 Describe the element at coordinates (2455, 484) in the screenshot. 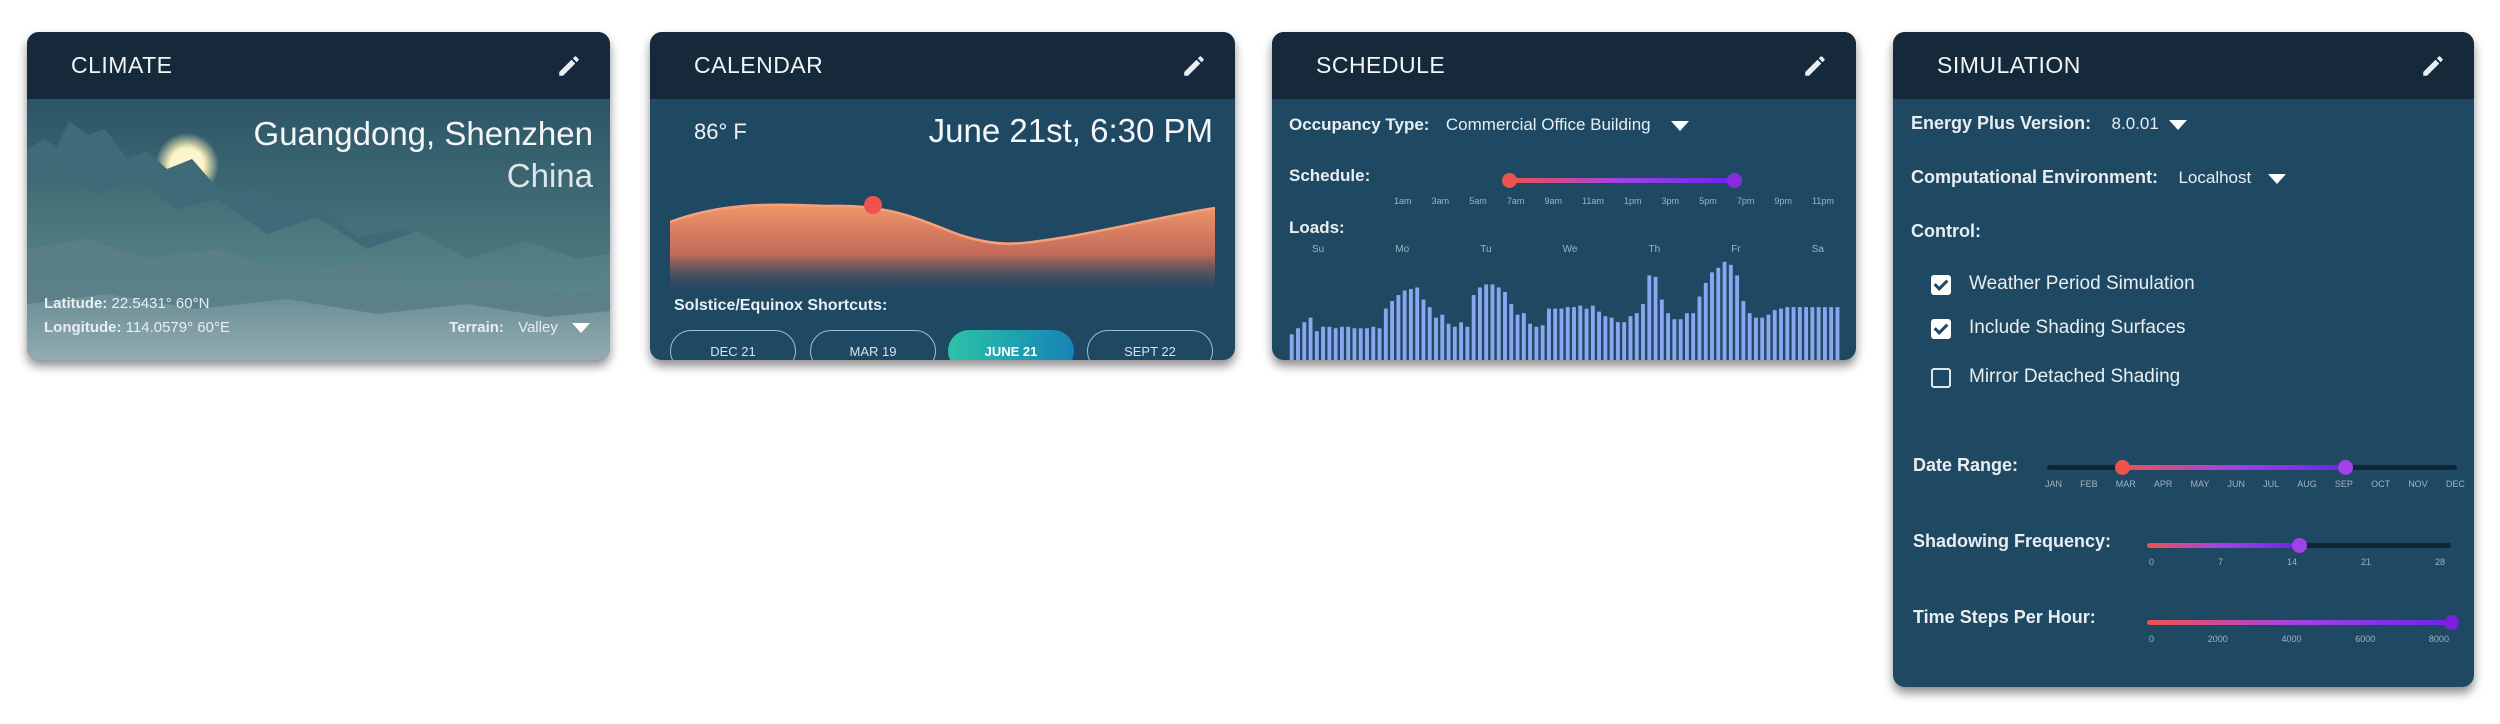

I see `month-tick-label: DEC` at that location.